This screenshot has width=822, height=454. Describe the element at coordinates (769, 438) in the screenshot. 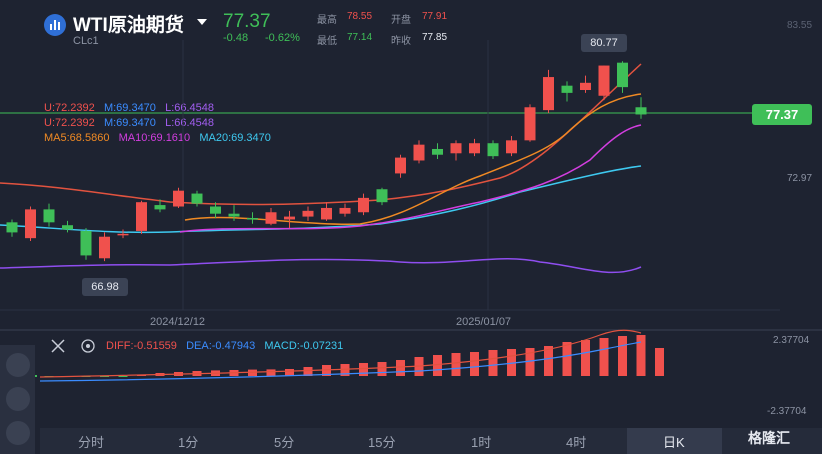

I see `brand-watermark: 格隆汇` at that location.